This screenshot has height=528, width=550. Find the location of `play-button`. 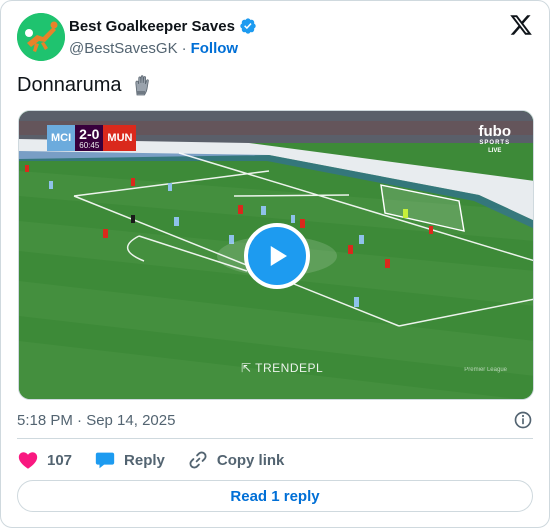

play-button is located at coordinates (277, 256).